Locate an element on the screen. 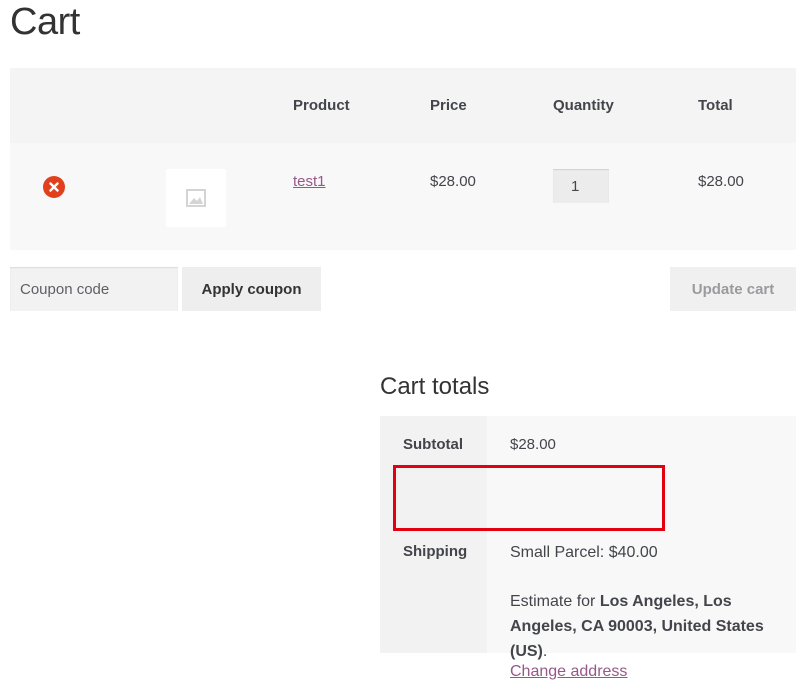  coupon-code-input is located at coordinates (94, 289).